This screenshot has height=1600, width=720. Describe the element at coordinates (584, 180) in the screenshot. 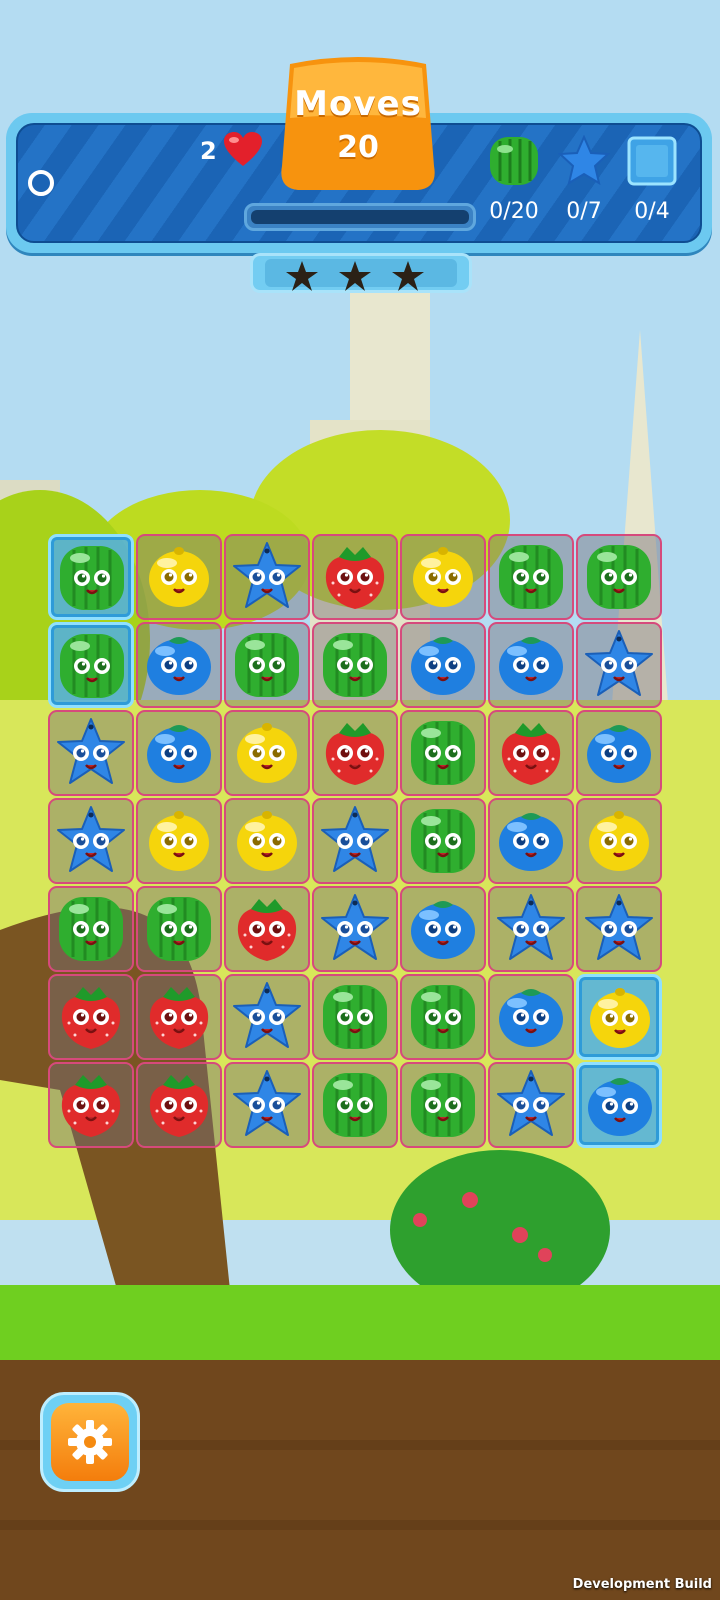

I see `goal-blue-star: 0/7` at that location.